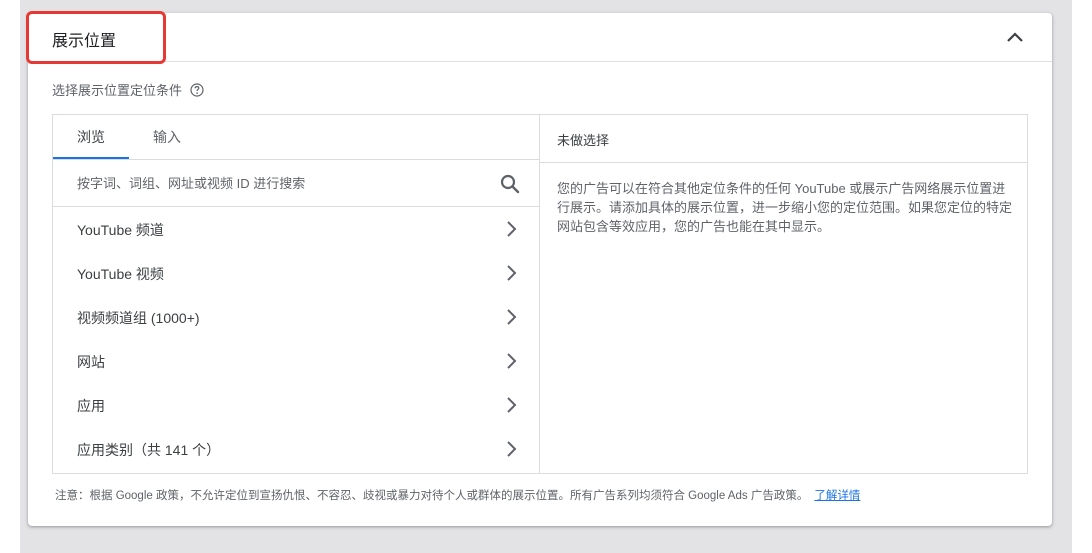  What do you see at coordinates (296, 137) in the screenshot?
I see `tab-bar: 浏览 输入` at bounding box center [296, 137].